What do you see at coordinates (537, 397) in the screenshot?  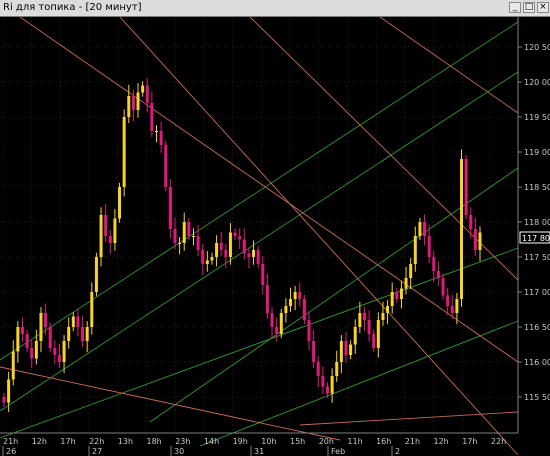 I see `price-tick-label: 115 500` at bounding box center [537, 397].